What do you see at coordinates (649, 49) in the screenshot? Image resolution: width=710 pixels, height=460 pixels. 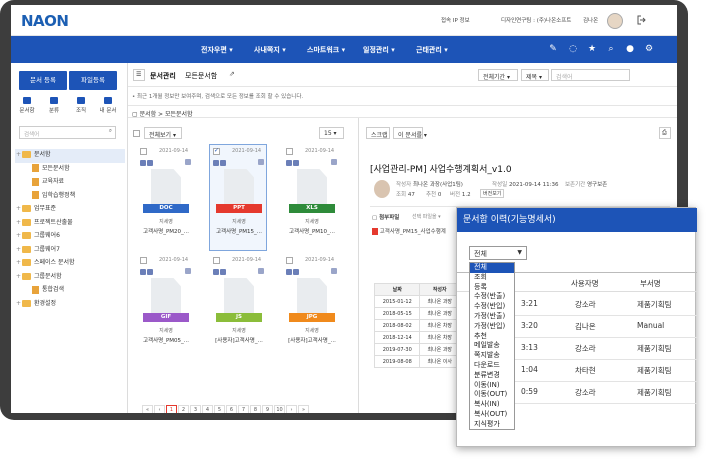 I see `settings-icon: ⚙` at bounding box center [649, 49].